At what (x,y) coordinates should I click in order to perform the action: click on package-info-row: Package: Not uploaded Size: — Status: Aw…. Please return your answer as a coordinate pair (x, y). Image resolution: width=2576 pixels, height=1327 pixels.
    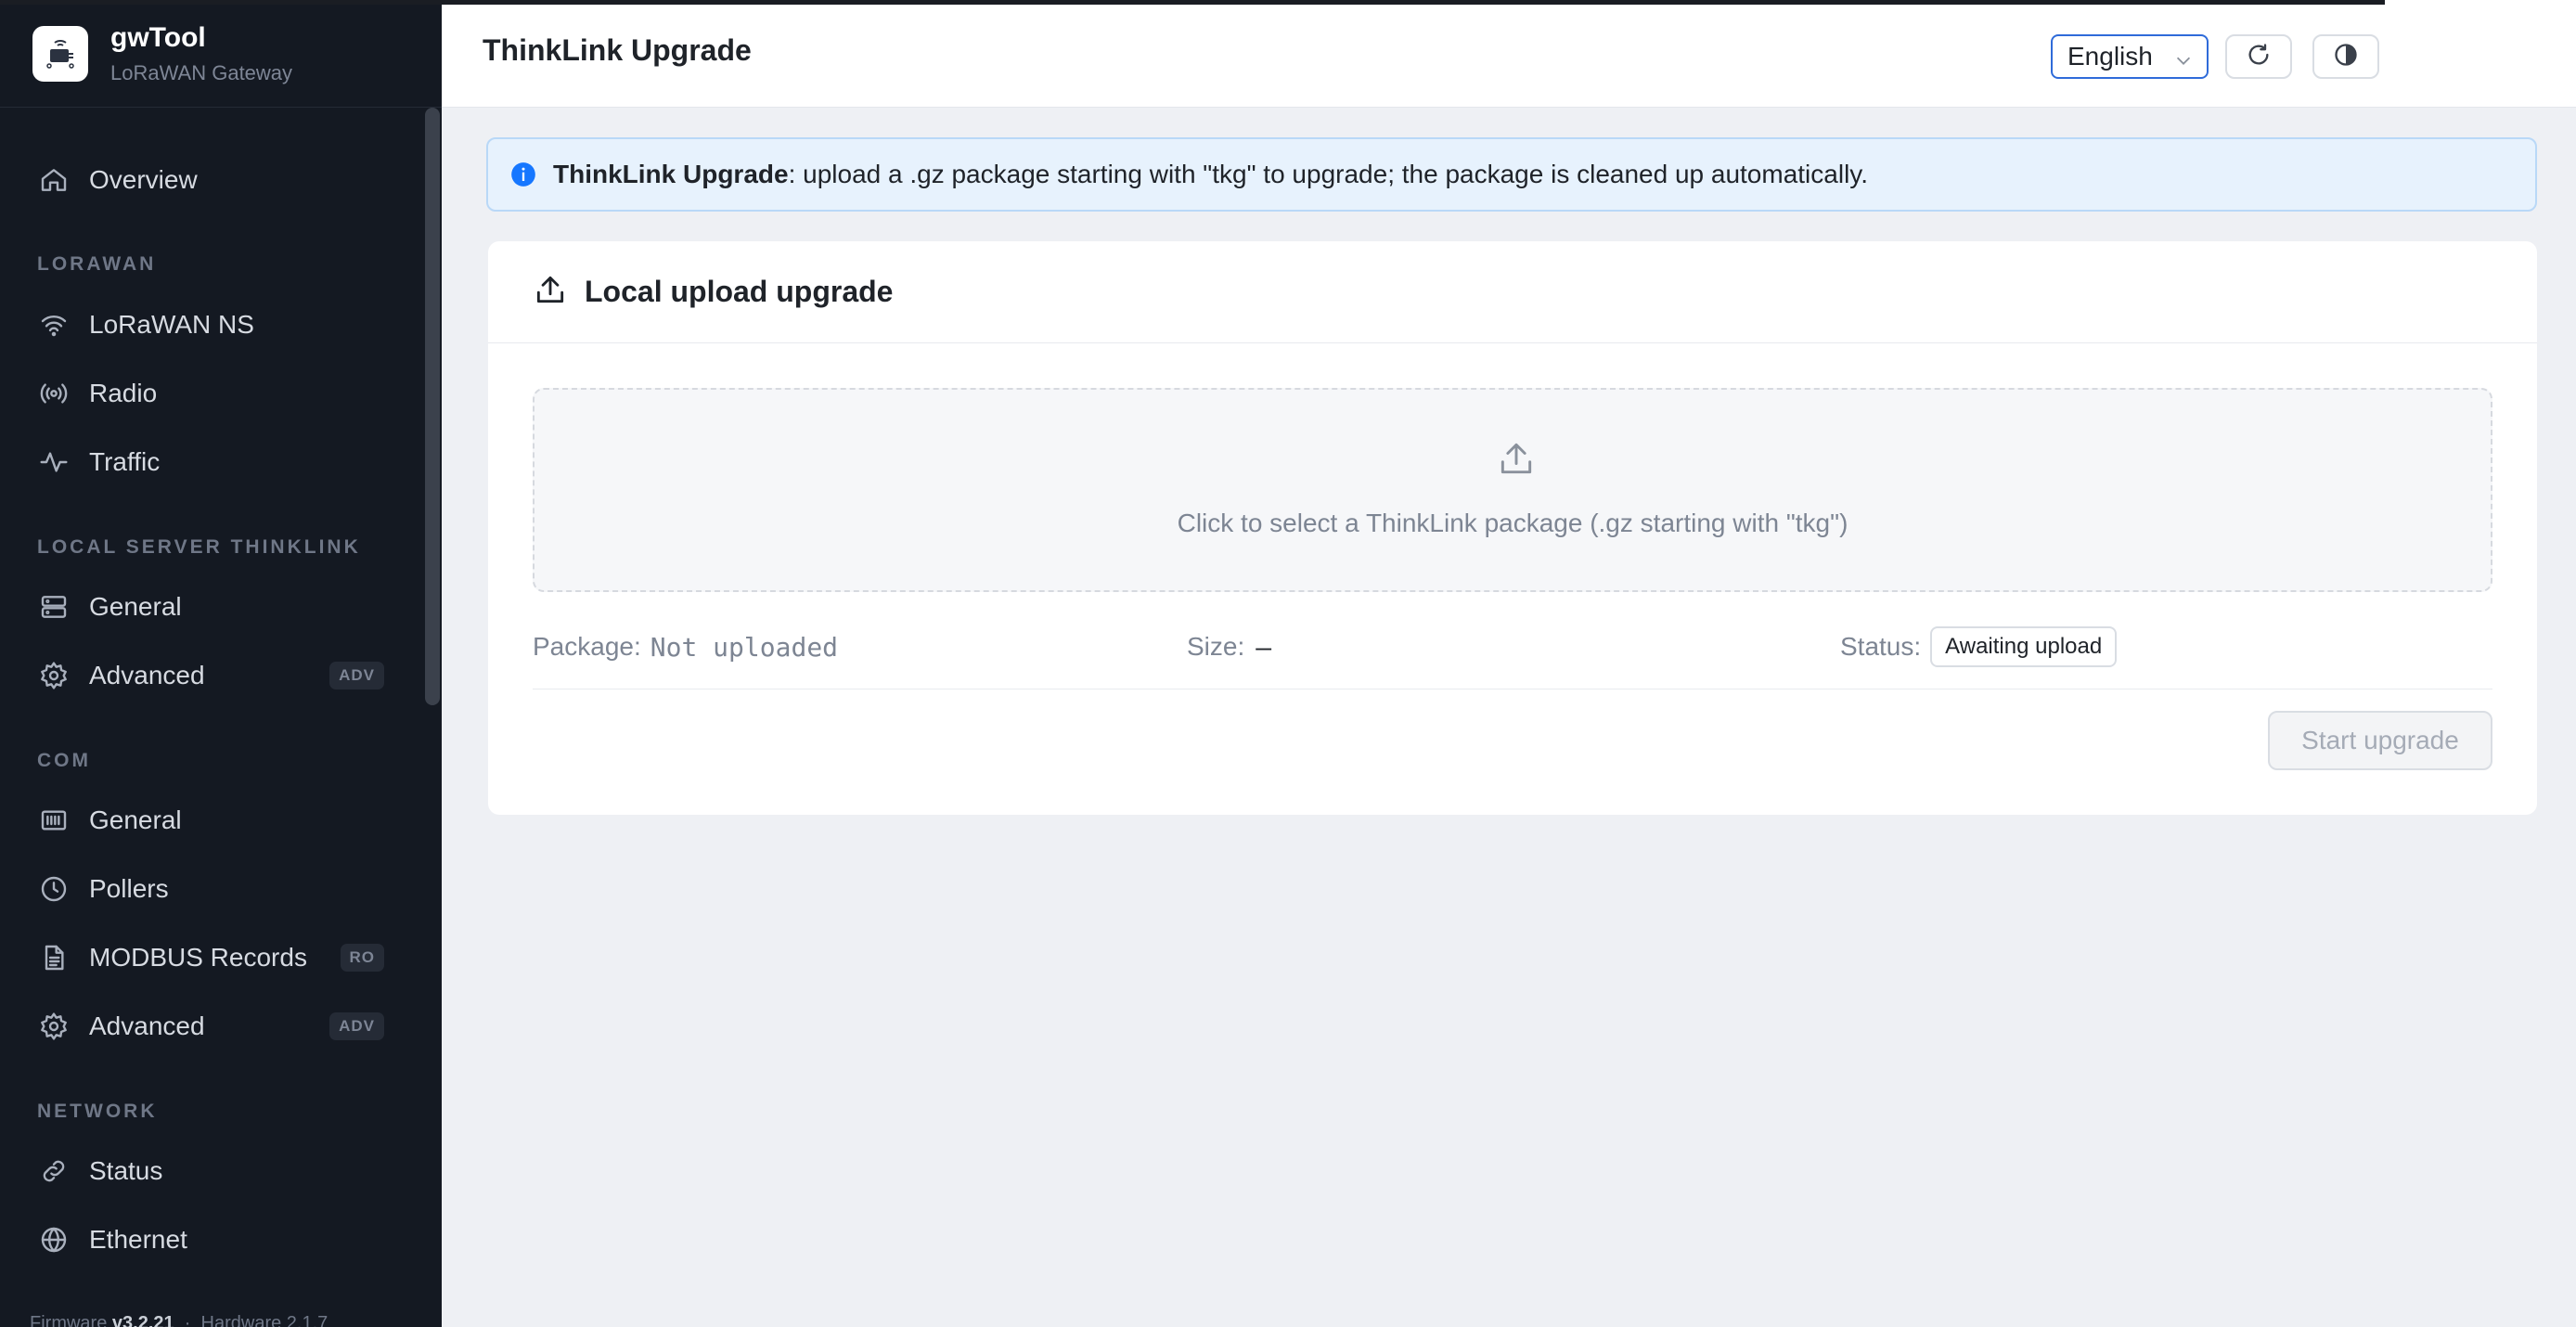
    Looking at the image, I should click on (1512, 647).